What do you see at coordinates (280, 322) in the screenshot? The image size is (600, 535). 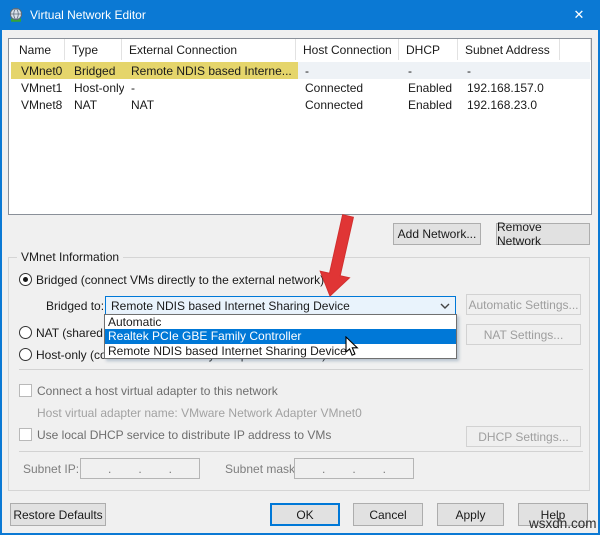 I see `dropdown-option-automatic: Automatic` at bounding box center [280, 322].